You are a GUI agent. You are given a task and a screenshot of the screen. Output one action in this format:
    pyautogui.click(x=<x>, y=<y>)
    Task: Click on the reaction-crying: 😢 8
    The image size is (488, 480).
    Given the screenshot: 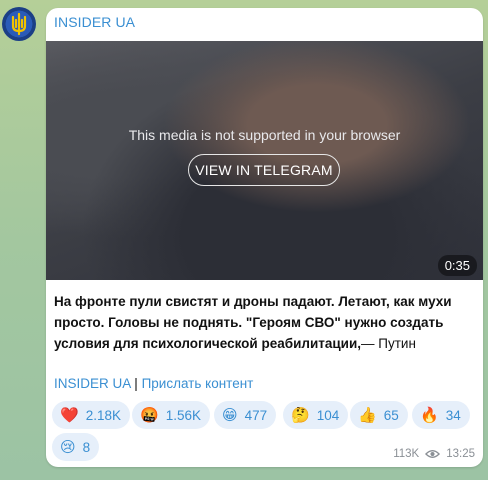 What is the action you would take?
    pyautogui.click(x=76, y=447)
    